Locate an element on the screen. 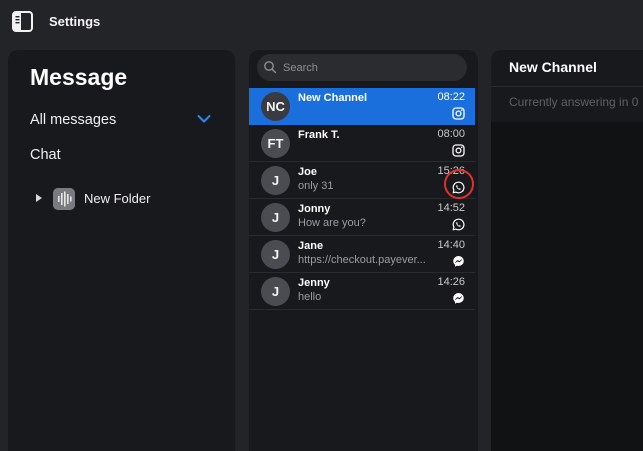 The height and width of the screenshot is (451, 643). message-time: 14:52 is located at coordinates (451, 208).